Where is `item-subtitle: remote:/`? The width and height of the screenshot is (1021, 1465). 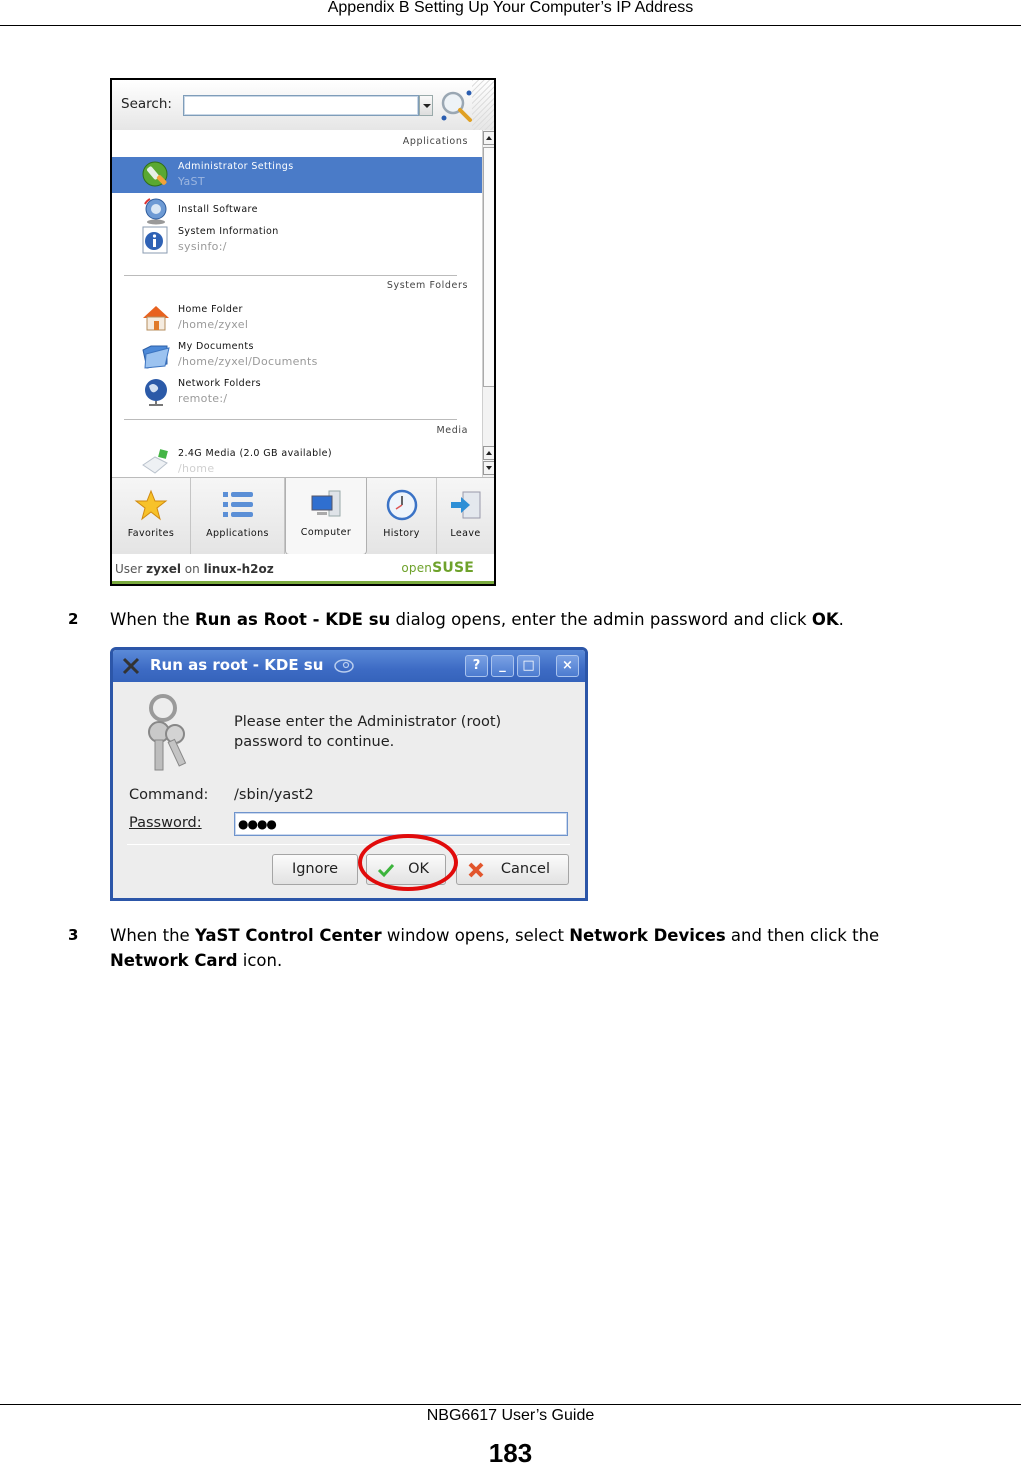
item-subtitle: remote:/ is located at coordinates (203, 398).